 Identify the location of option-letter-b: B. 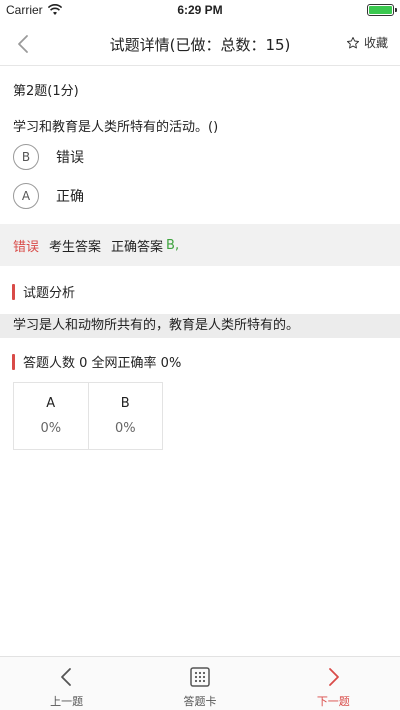
(26, 157).